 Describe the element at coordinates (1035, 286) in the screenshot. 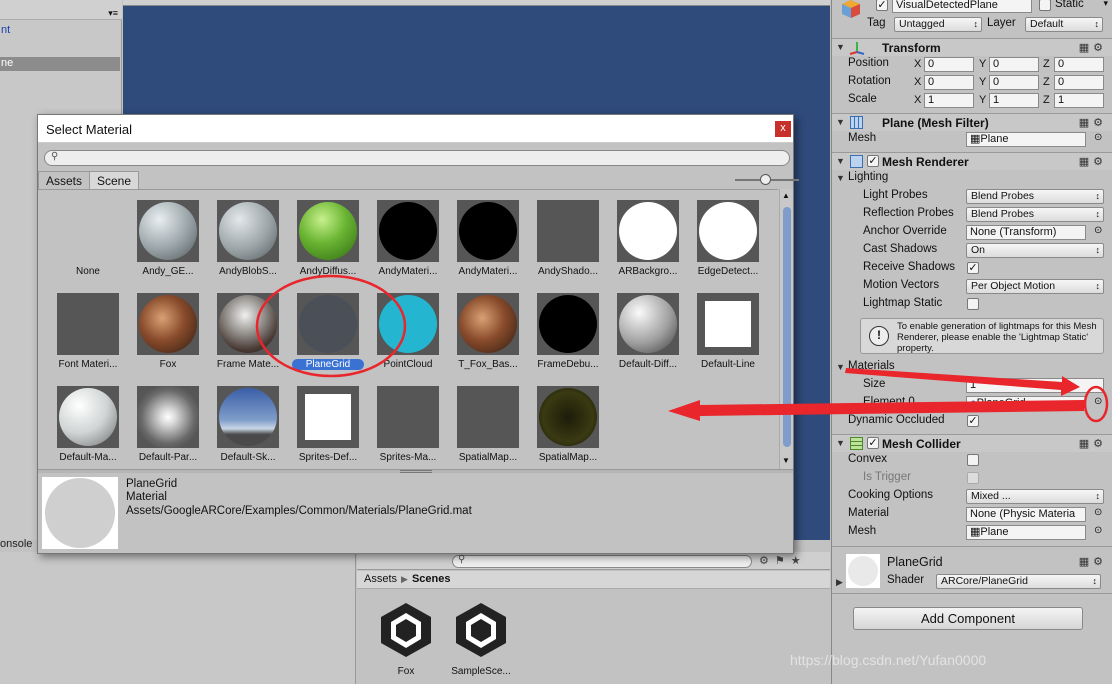

I see `motion-vectors-dropdown: Per Object Motion` at that location.